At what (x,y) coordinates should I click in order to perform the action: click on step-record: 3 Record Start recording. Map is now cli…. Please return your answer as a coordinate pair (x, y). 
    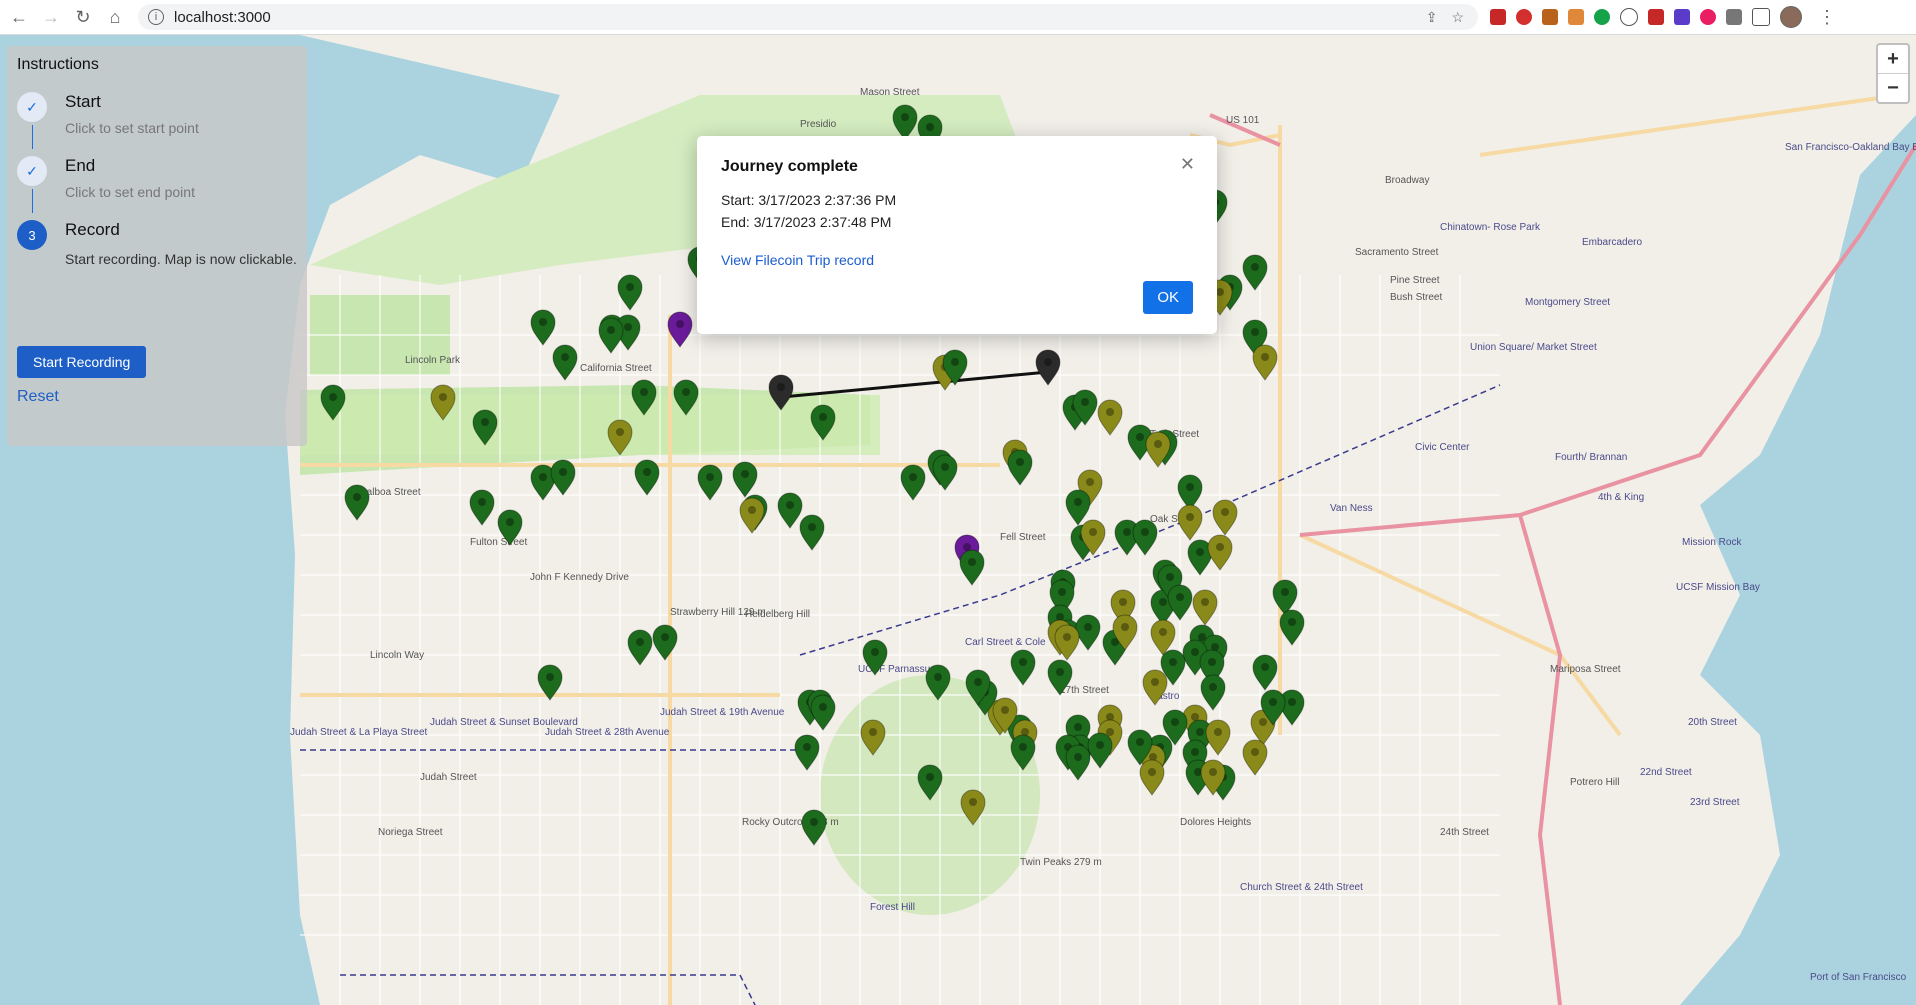
    Looking at the image, I should click on (157, 245).